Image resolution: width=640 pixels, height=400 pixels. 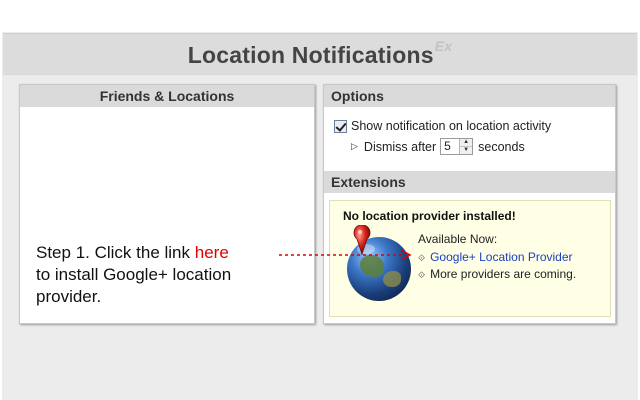 What do you see at coordinates (503, 274) in the screenshot?
I see `more-providers-text: More providers are coming.` at bounding box center [503, 274].